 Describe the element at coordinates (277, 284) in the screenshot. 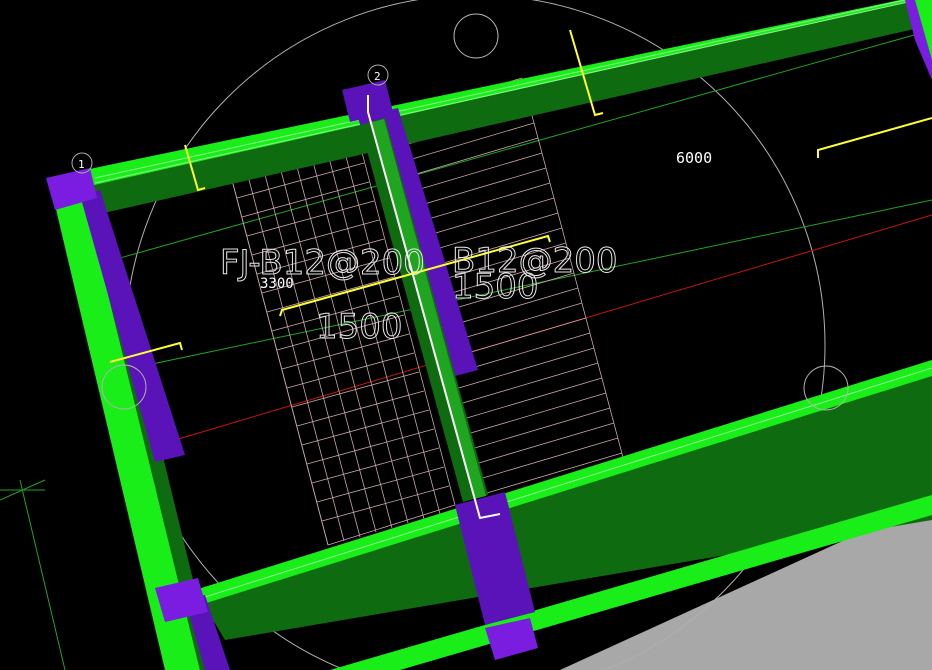

I see `dim-text-3300: 3300` at that location.